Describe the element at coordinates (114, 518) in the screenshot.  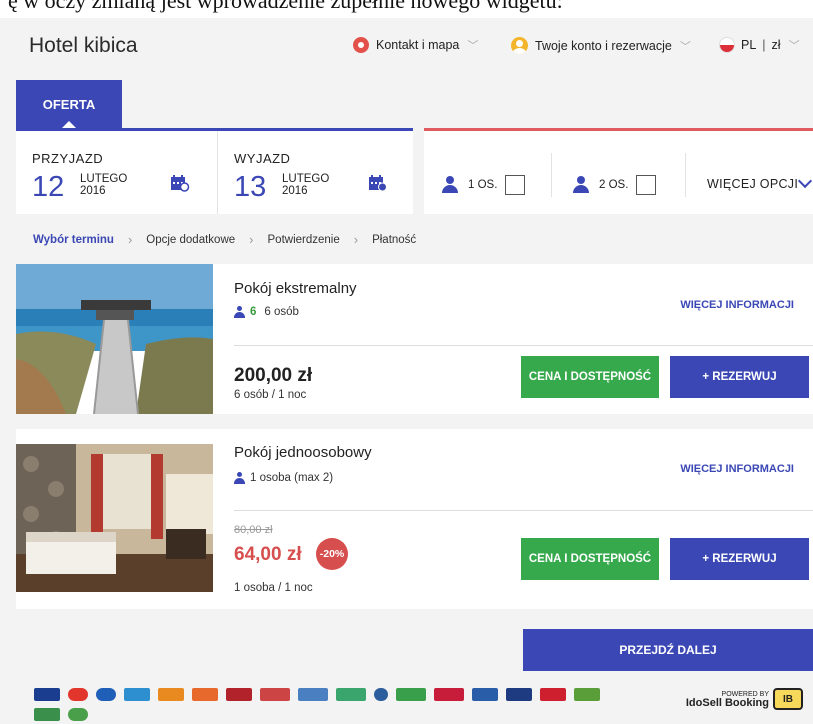
I see `room-photo-single` at that location.